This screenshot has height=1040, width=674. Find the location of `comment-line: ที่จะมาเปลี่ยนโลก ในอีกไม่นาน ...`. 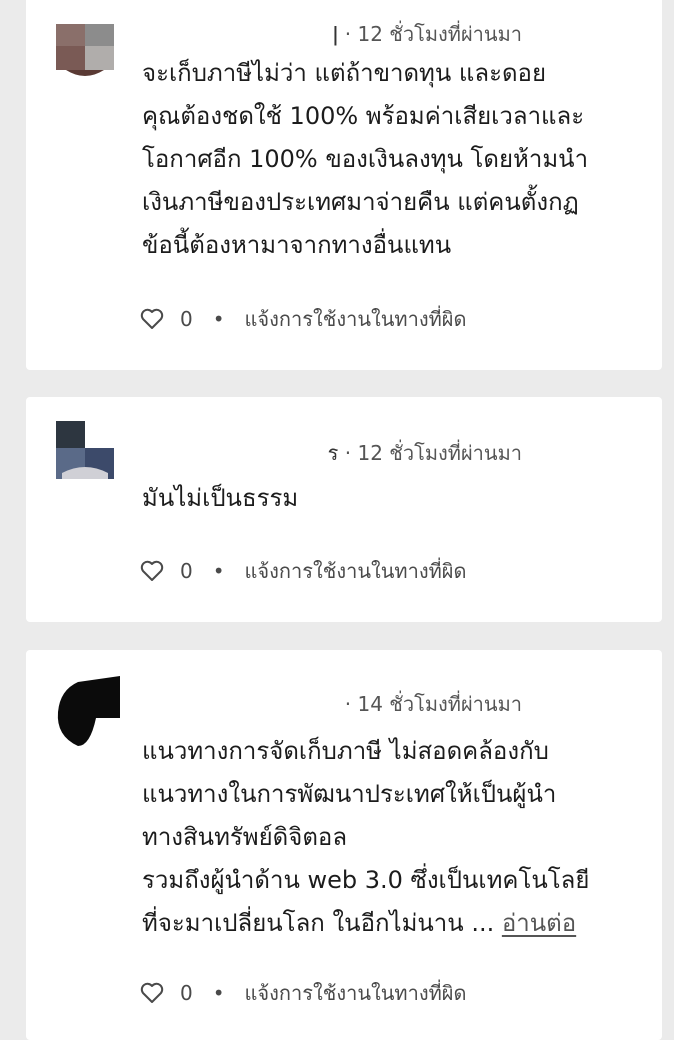

comment-line: ที่จะมาเปลี่ยนโลก ในอีกไม่นาน ... is located at coordinates (318, 923).